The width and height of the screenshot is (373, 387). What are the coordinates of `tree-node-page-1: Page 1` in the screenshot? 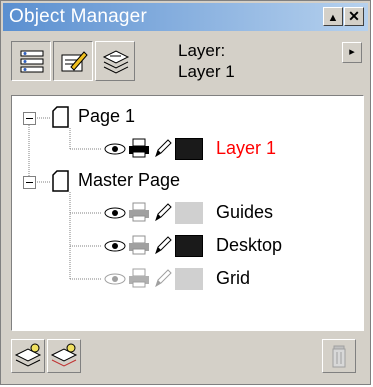 It's located at (106, 116).